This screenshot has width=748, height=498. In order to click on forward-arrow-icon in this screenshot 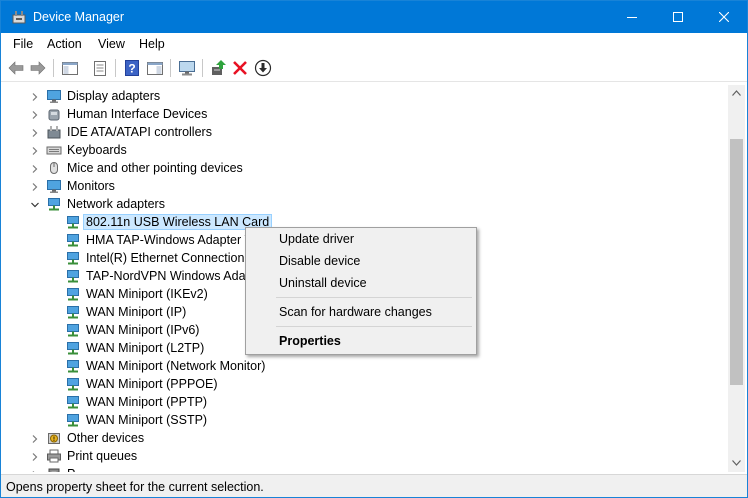, I will do `click(38, 68)`.